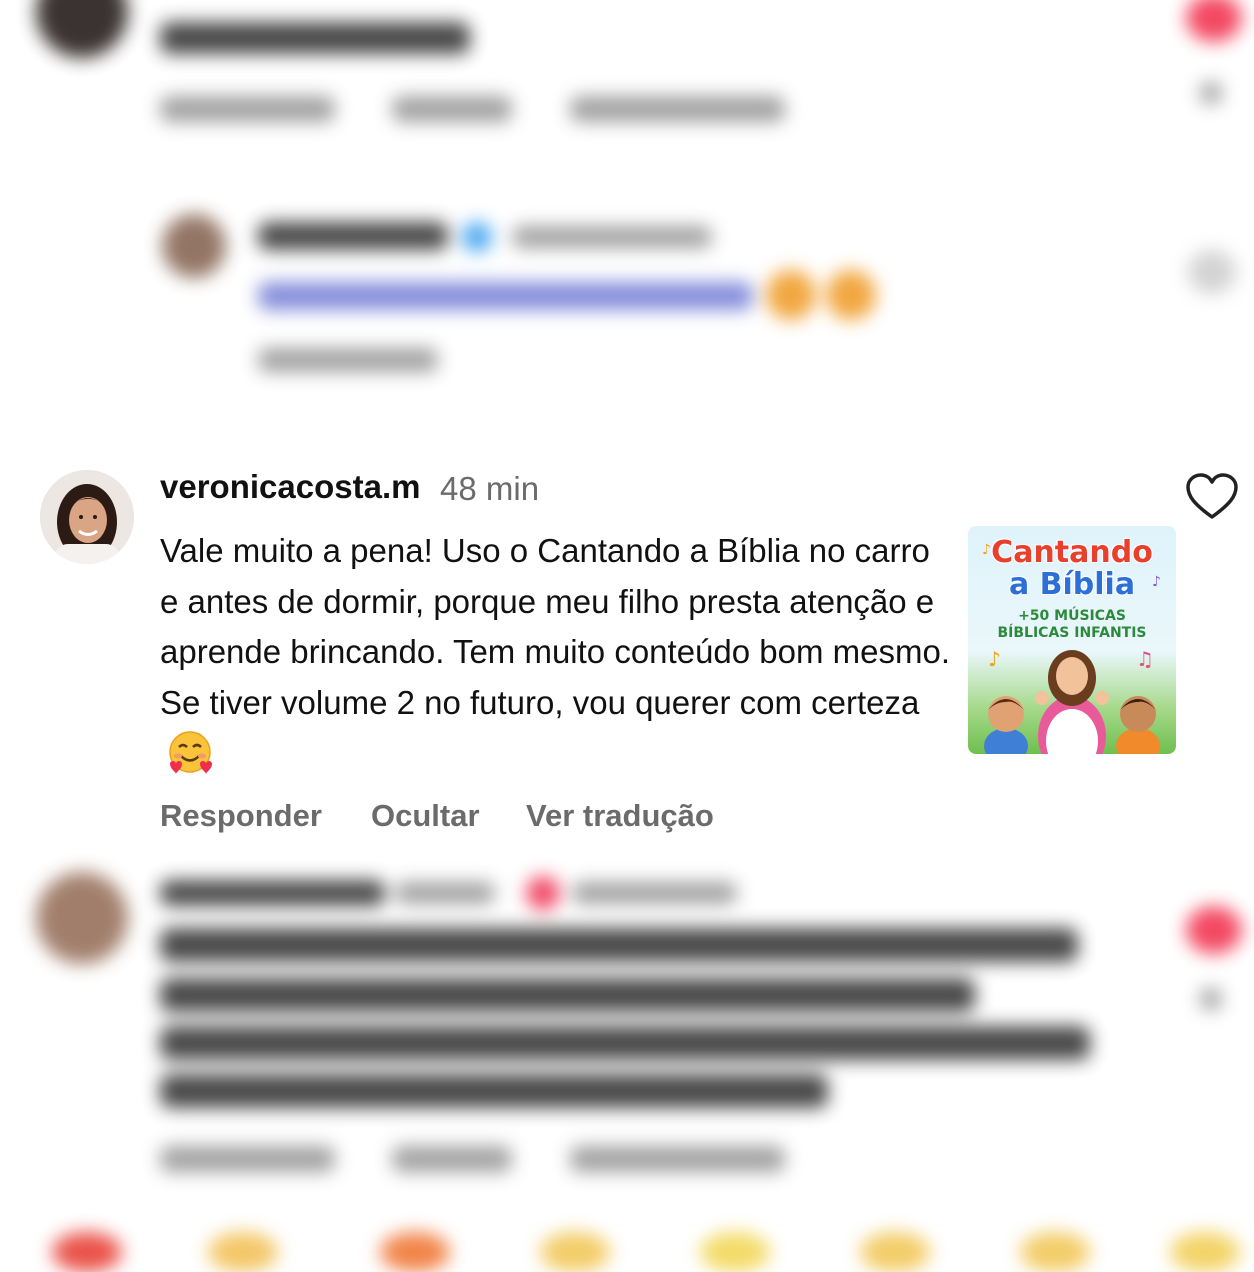 The height and width of the screenshot is (1272, 1254). Describe the element at coordinates (425, 816) in the screenshot. I see `hide-button: Ocultar` at that location.